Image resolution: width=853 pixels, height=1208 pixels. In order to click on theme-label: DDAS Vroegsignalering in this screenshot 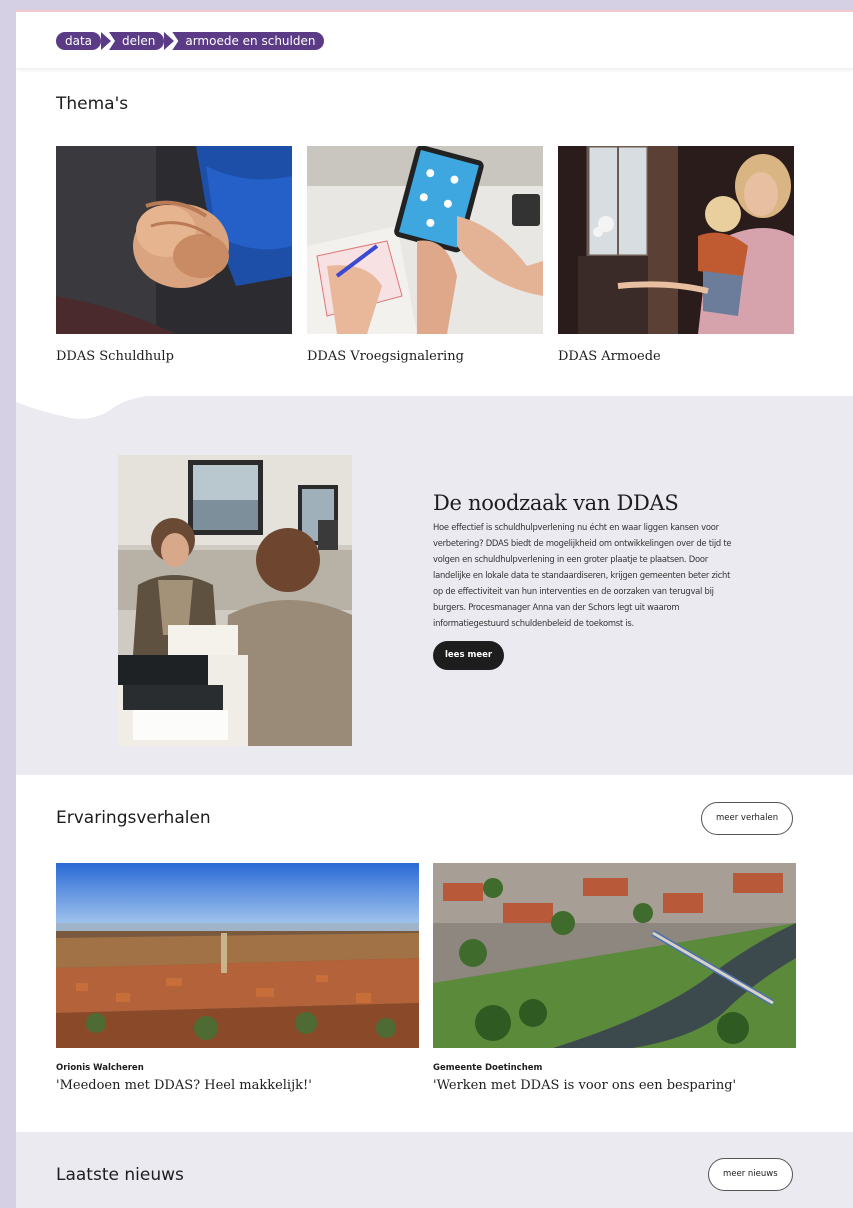, I will do `click(385, 356)`.